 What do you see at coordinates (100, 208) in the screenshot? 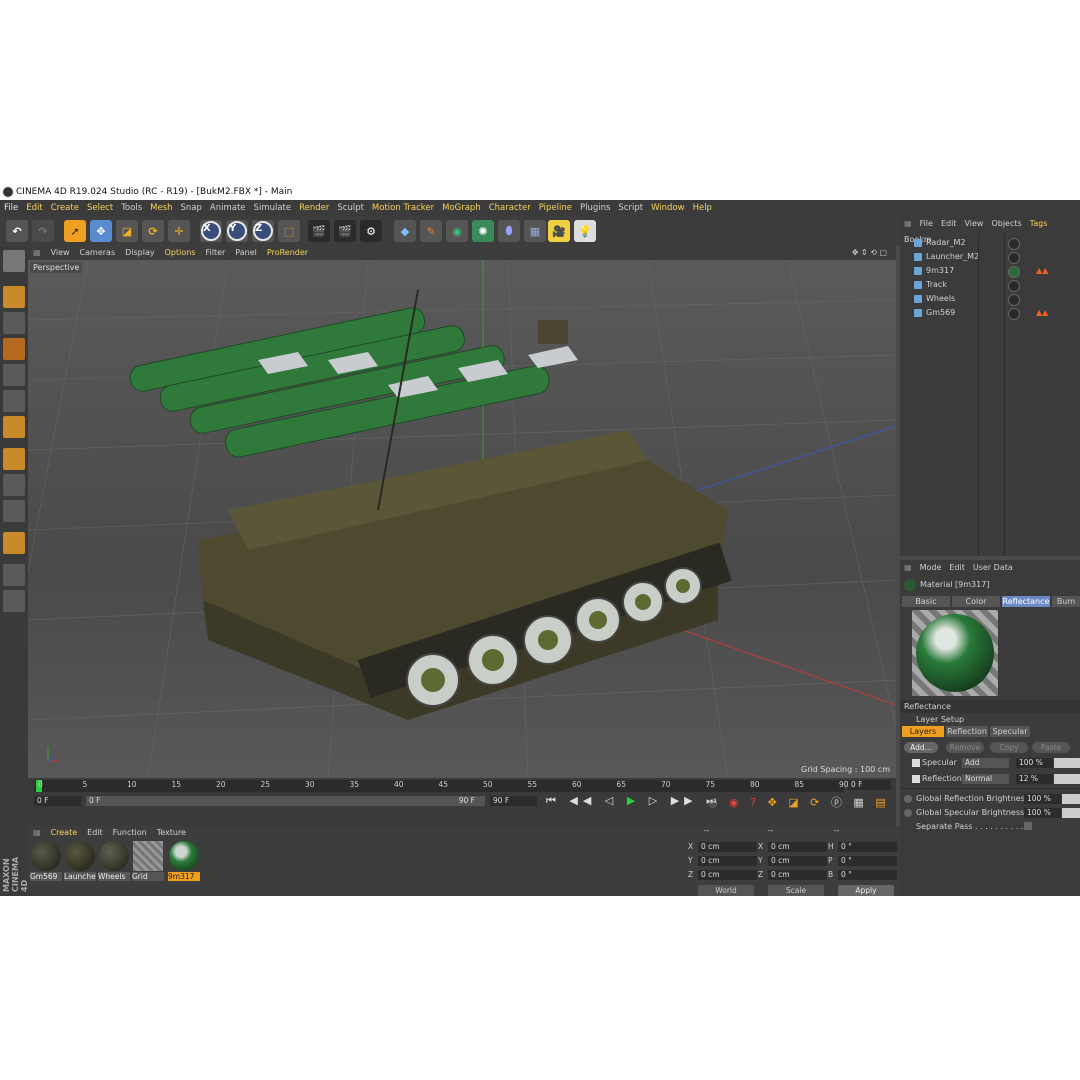
I see `menu-select: Select` at bounding box center [100, 208].